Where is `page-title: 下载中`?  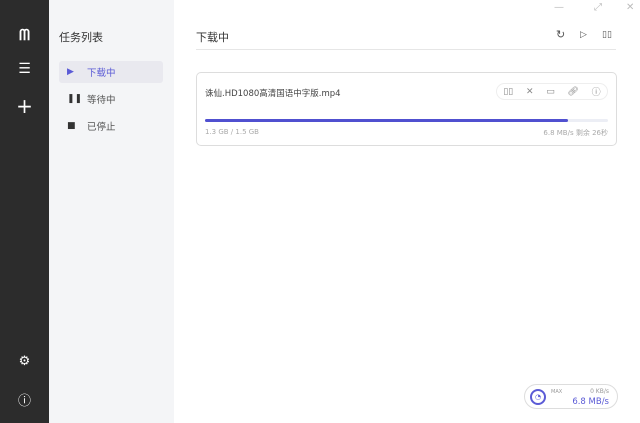 page-title: 下载中 is located at coordinates (212, 37).